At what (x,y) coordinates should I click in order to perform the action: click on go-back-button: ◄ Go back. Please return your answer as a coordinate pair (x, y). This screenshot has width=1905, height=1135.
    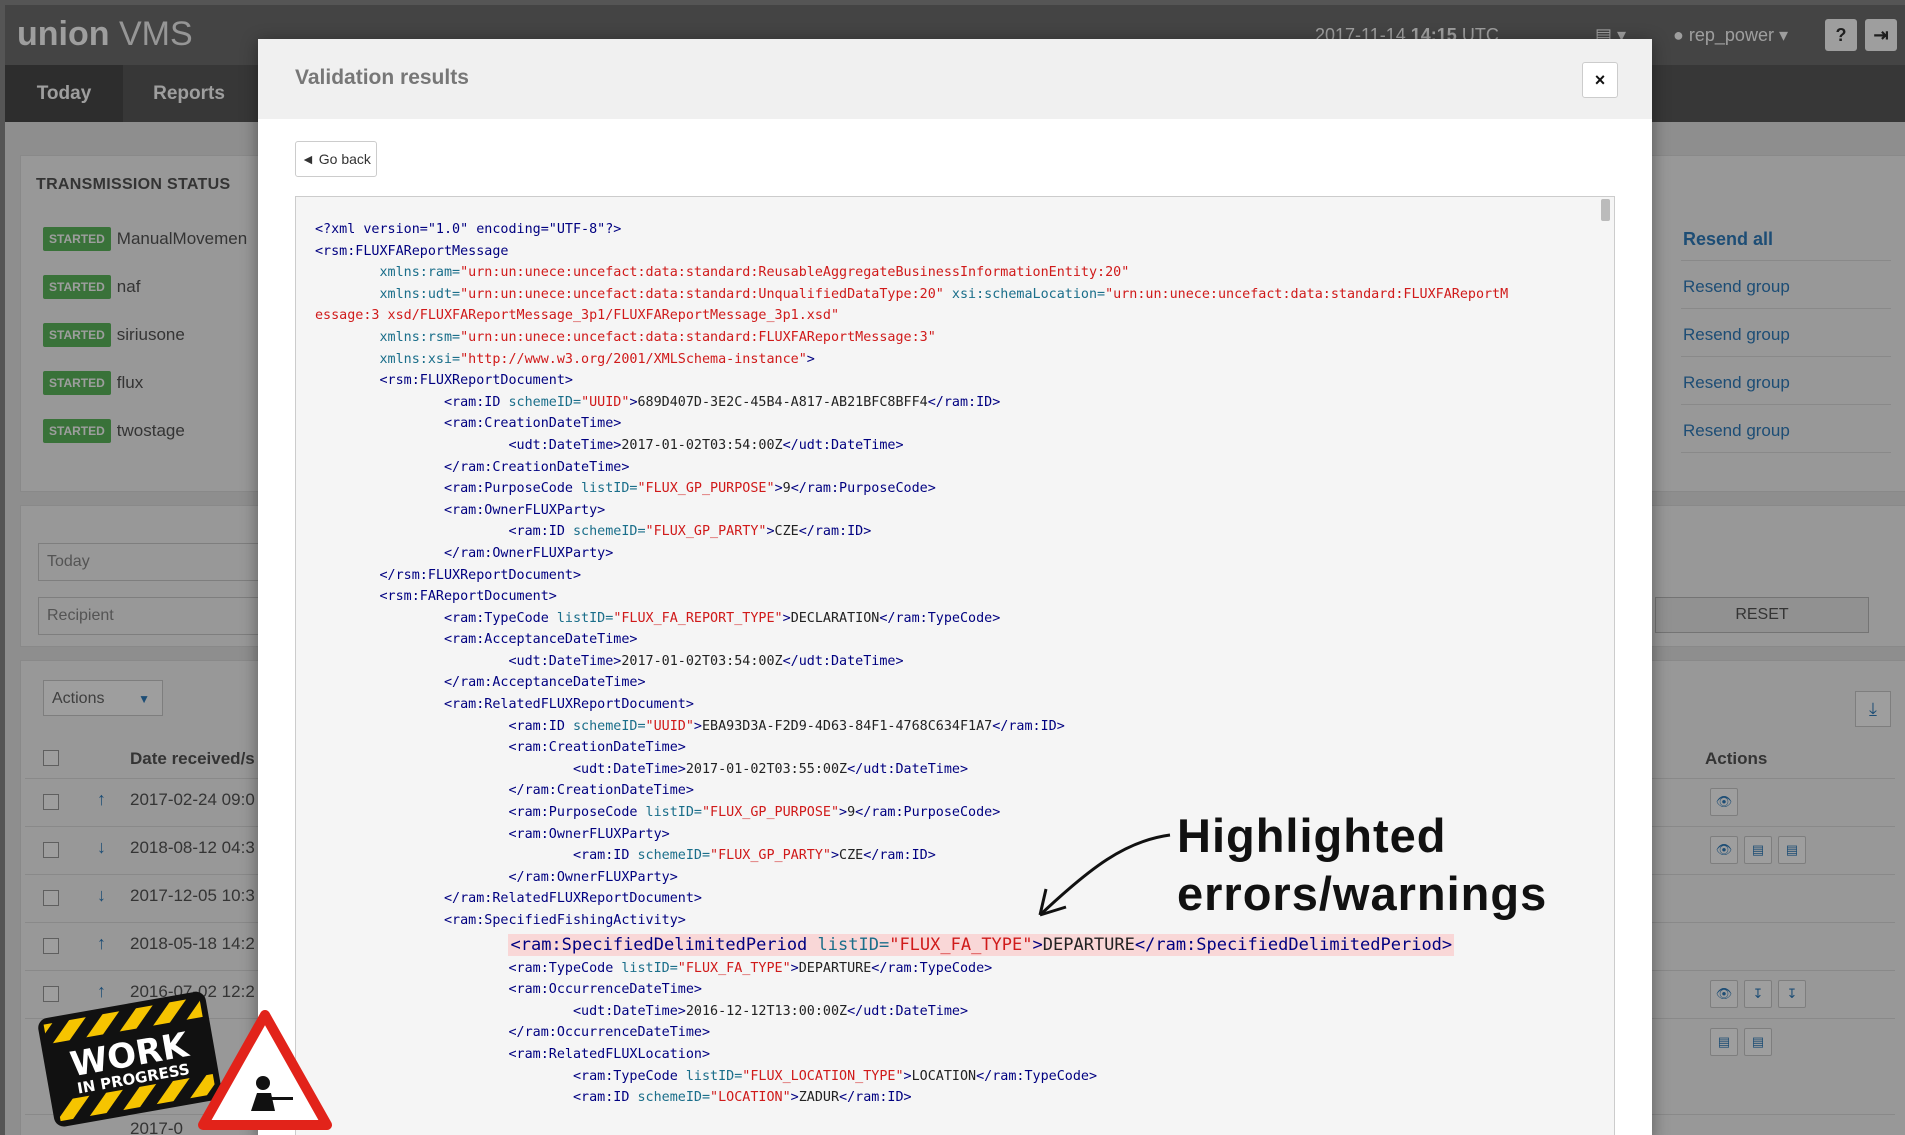
    Looking at the image, I should click on (336, 159).